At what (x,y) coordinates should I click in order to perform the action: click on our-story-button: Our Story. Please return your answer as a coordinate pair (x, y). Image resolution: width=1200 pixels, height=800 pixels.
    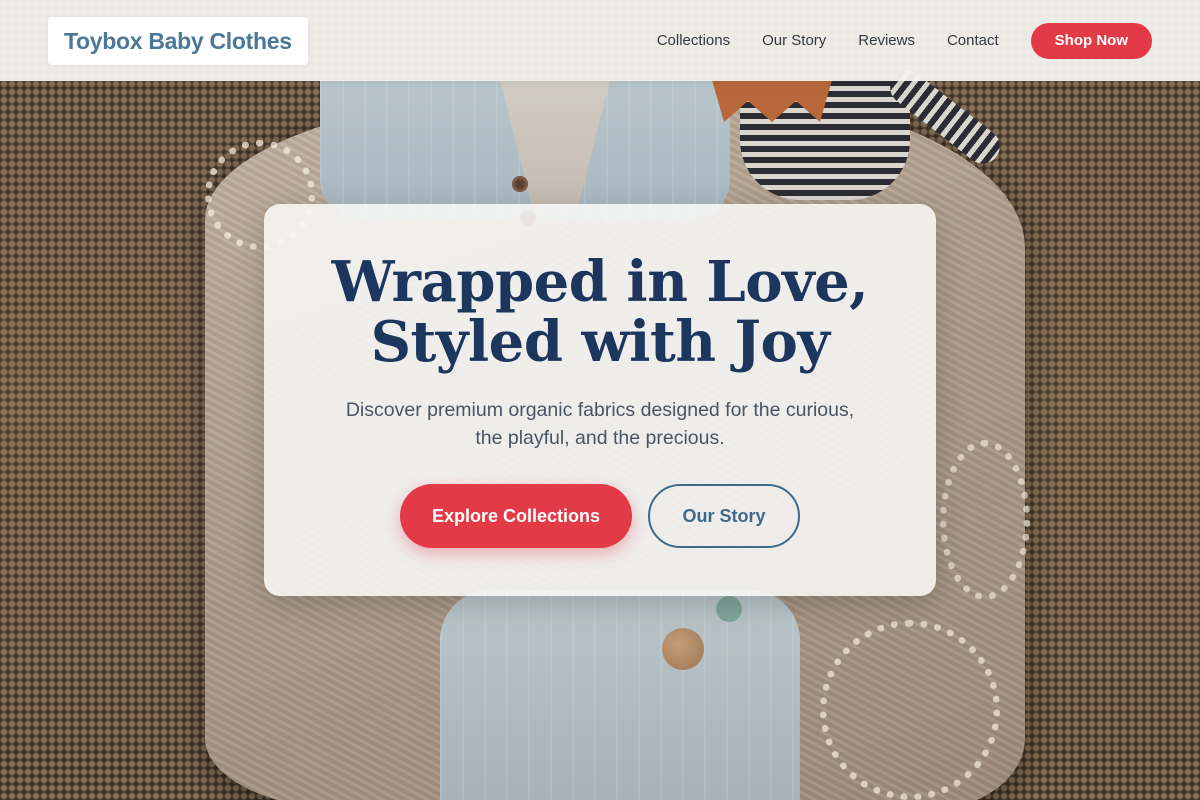
    Looking at the image, I should click on (724, 516).